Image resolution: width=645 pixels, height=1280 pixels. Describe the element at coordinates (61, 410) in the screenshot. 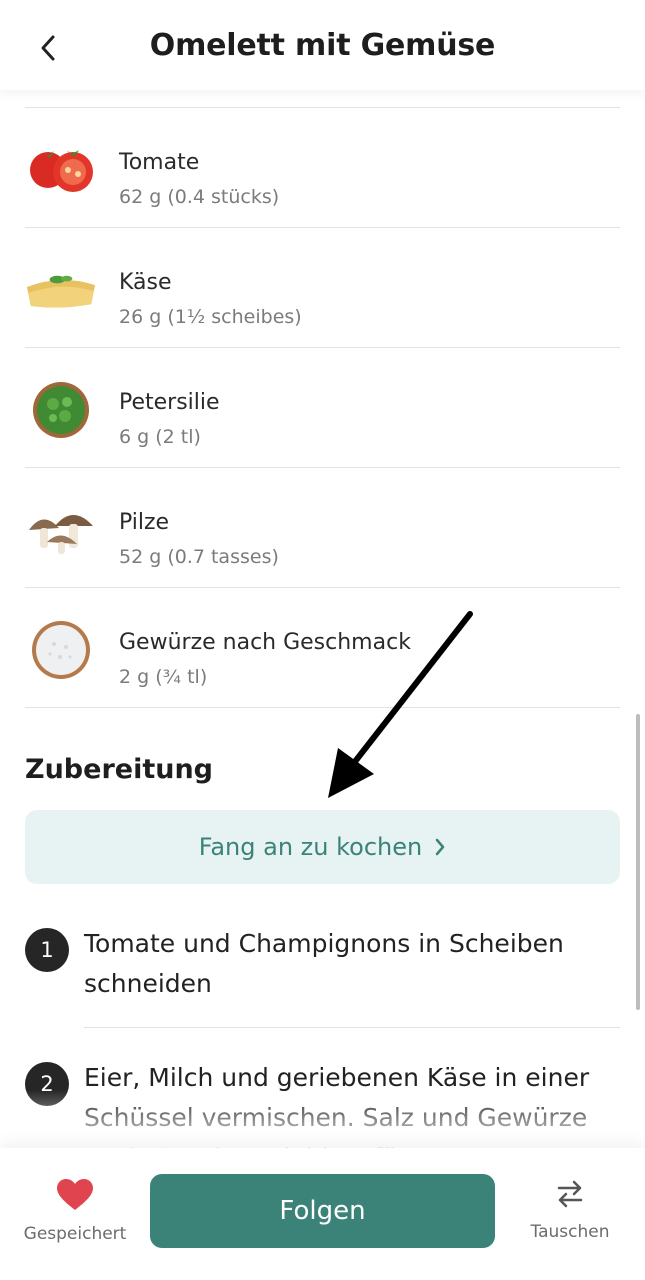

I see `parsley-icon` at that location.